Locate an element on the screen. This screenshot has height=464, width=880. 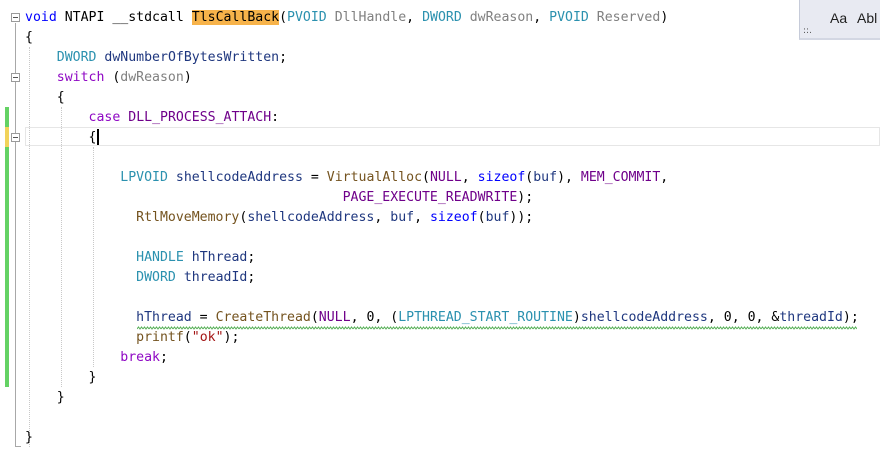
changed-lines-marker is located at coordinates (7, 267).